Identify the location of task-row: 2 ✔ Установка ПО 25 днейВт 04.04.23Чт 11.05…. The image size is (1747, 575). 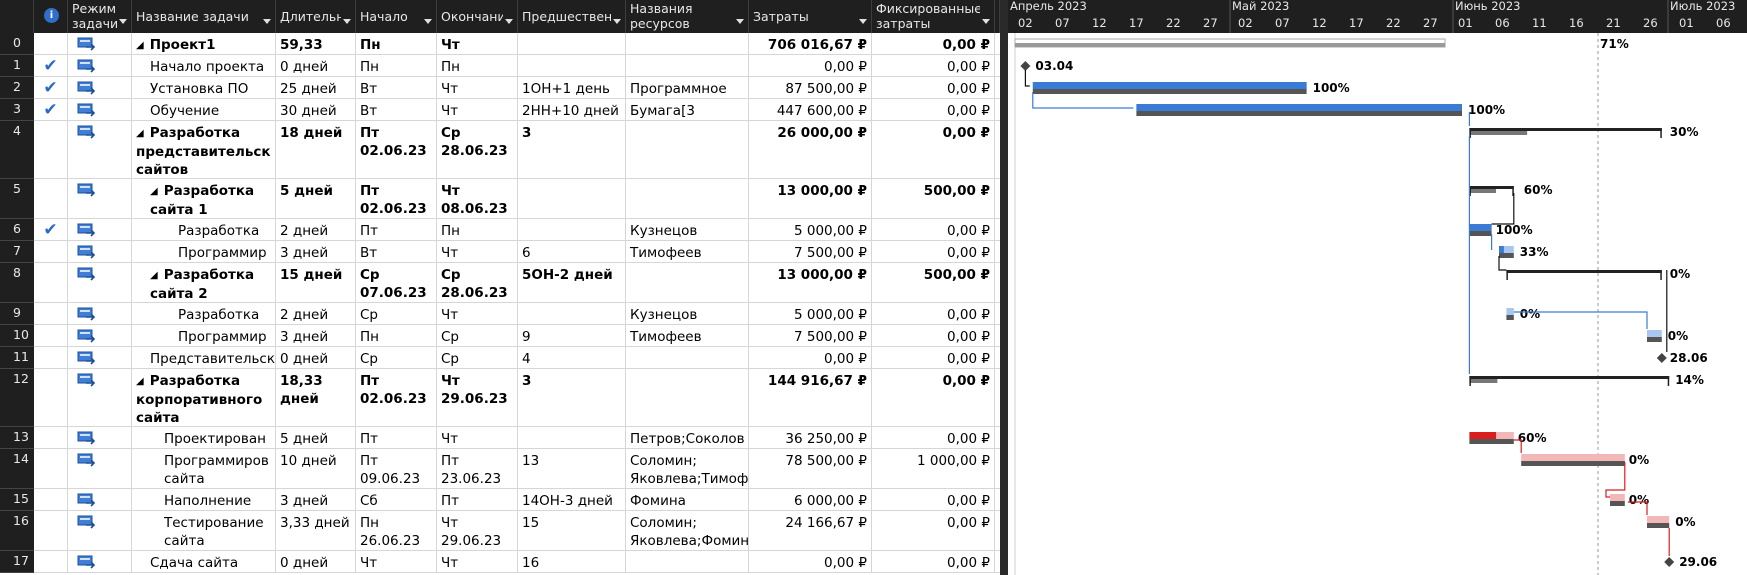
(500, 88).